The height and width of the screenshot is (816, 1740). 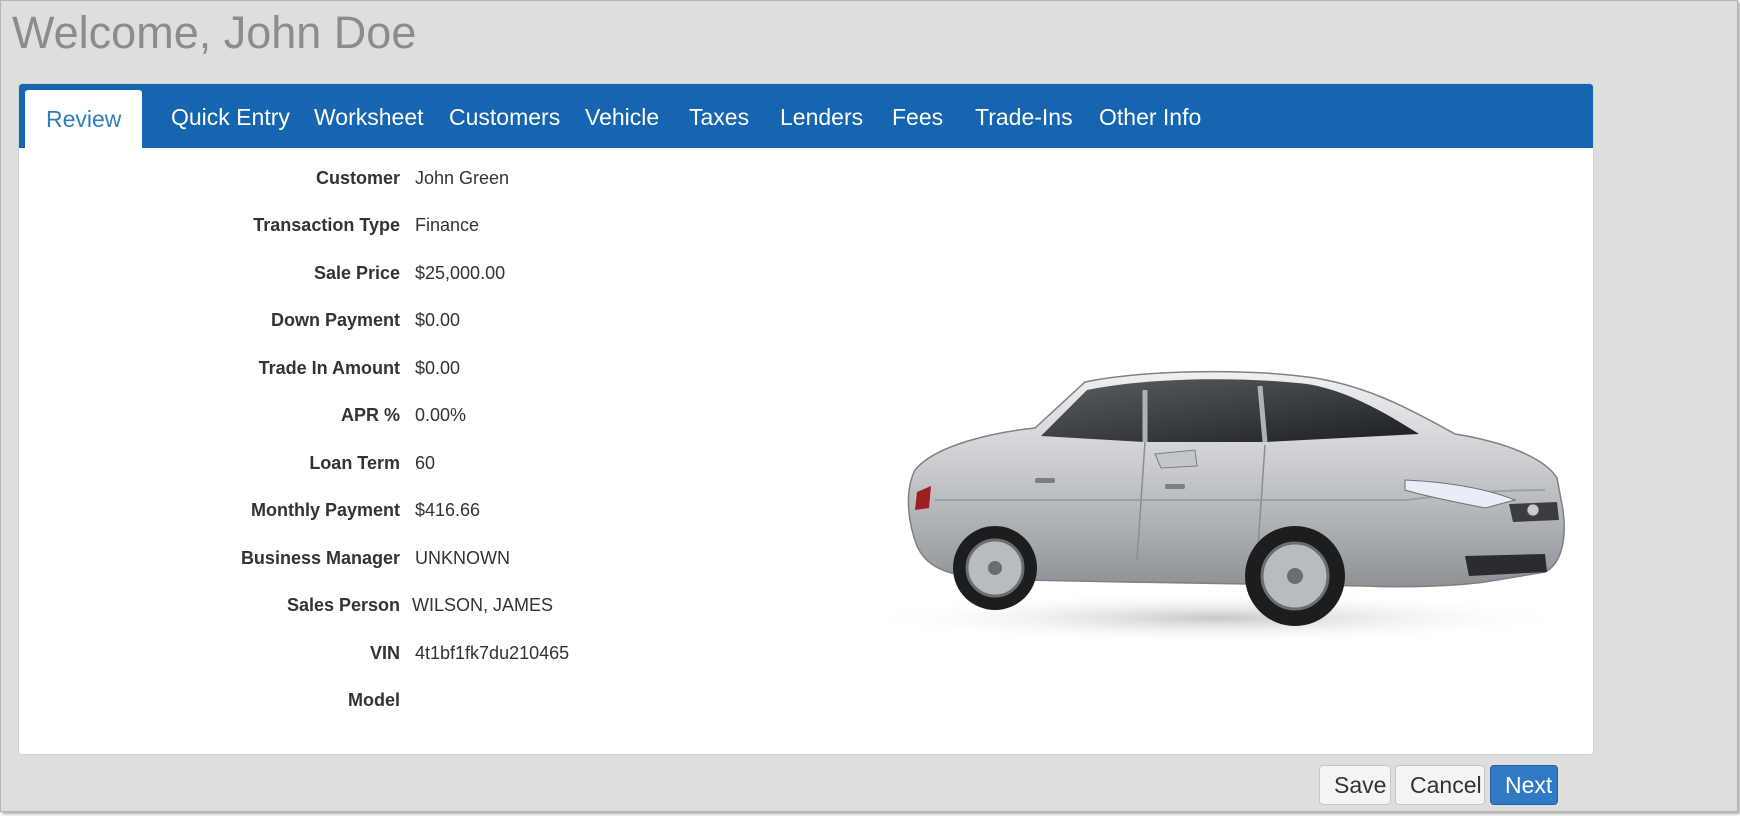 What do you see at coordinates (719, 116) in the screenshot?
I see `tab-taxes: Taxes` at bounding box center [719, 116].